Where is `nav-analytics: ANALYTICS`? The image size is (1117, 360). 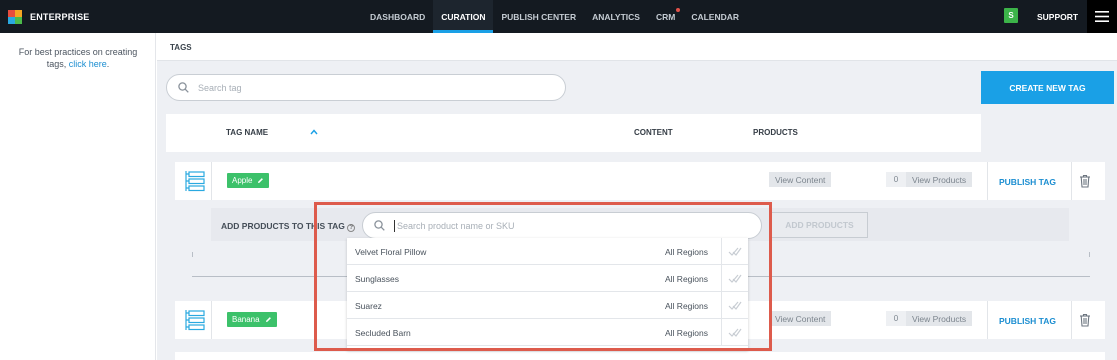 nav-analytics: ANALYTICS is located at coordinates (616, 16).